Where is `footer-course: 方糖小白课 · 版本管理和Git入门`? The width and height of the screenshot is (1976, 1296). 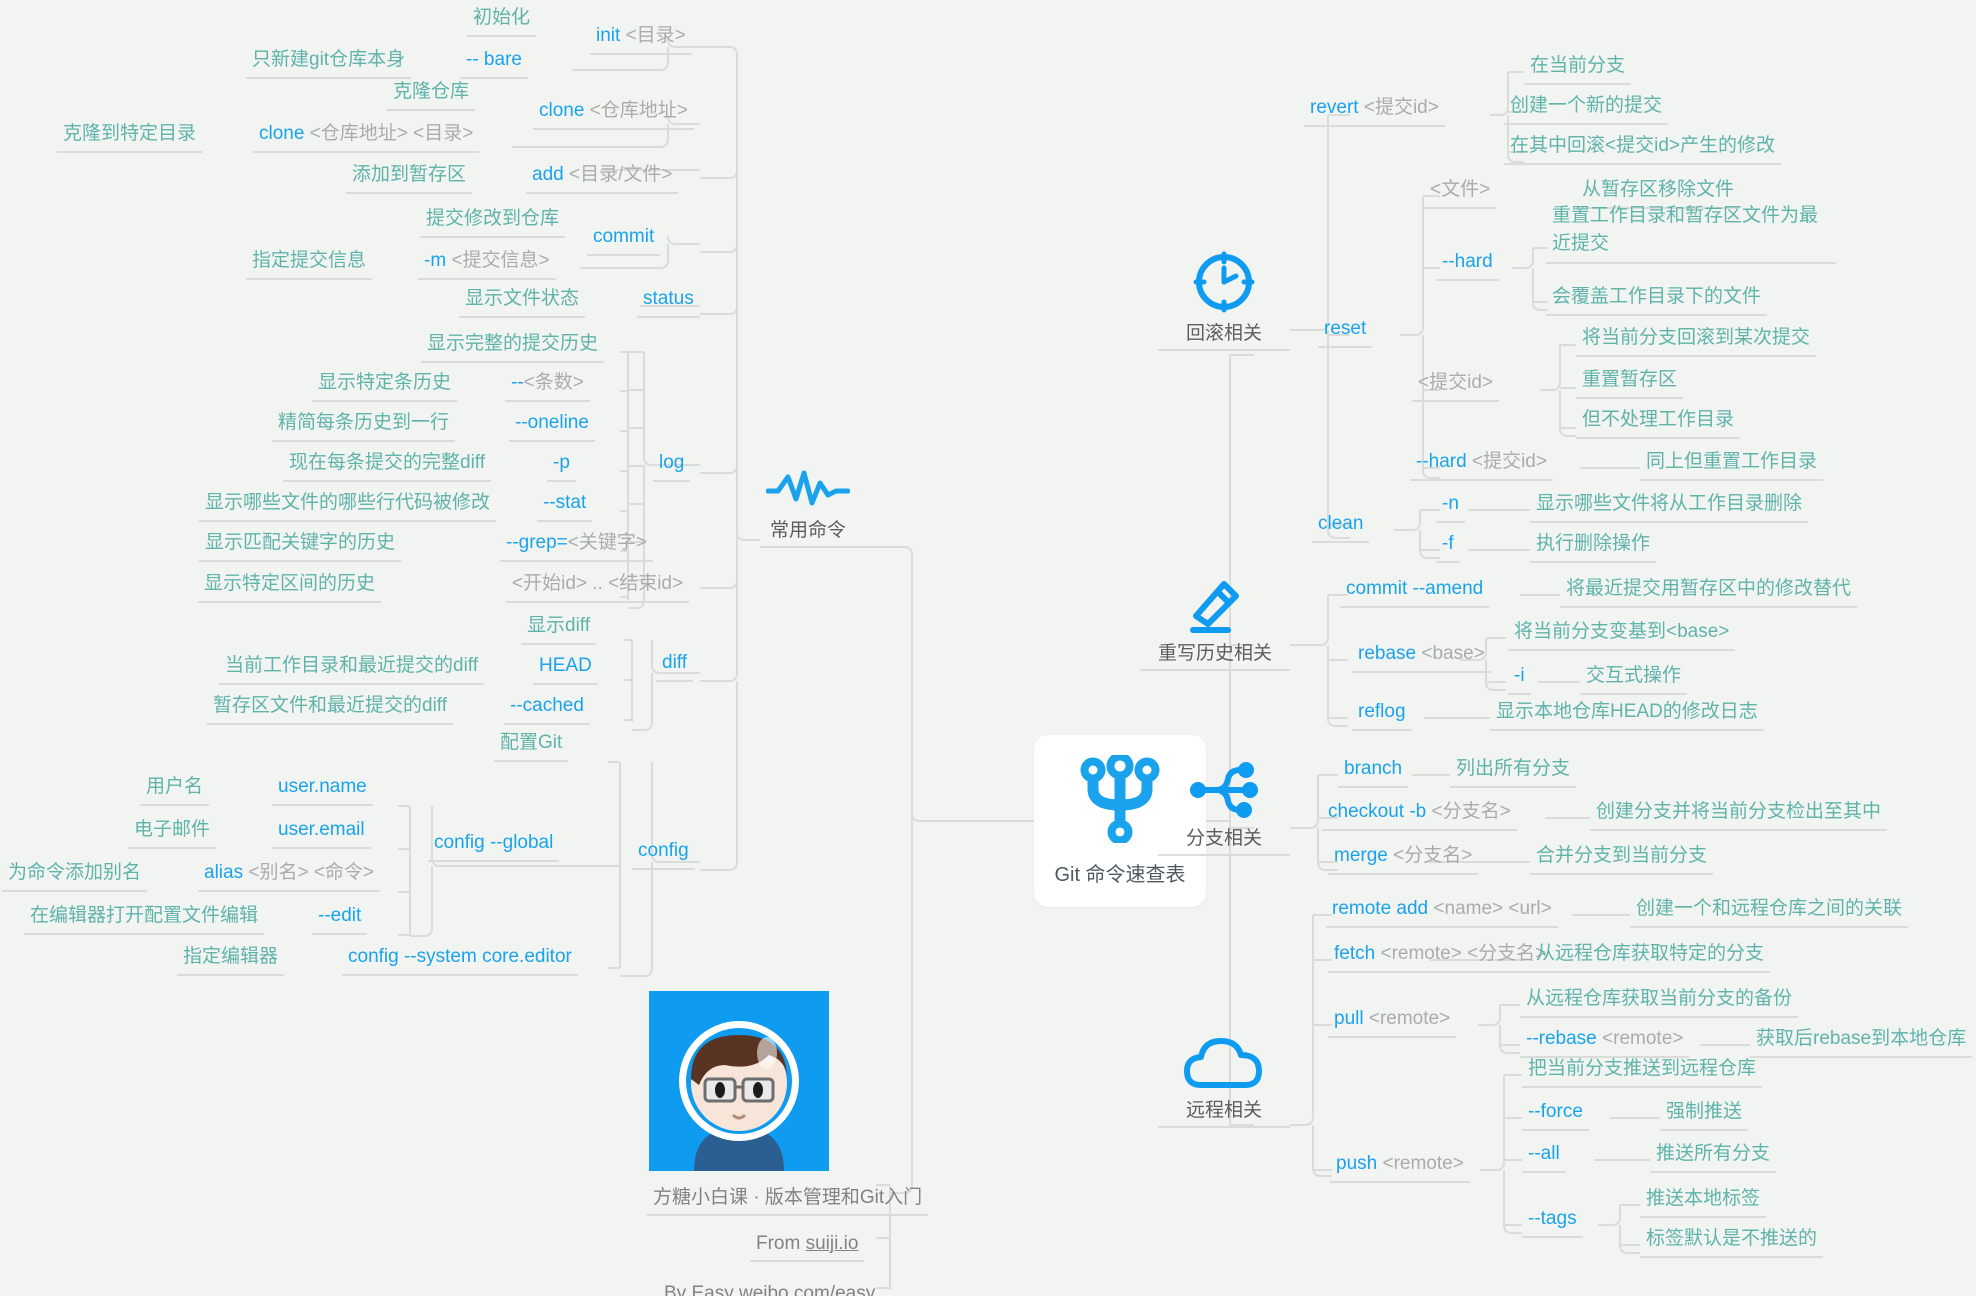
footer-course: 方糖小白课 · 版本管理和Git入门 is located at coordinates (788, 1198).